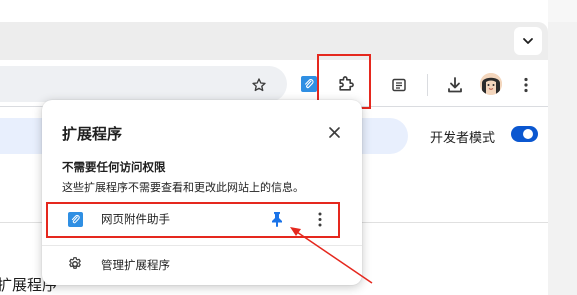 This screenshot has height=295, width=577. What do you see at coordinates (202, 245) in the screenshot?
I see `popup-divider` at bounding box center [202, 245].